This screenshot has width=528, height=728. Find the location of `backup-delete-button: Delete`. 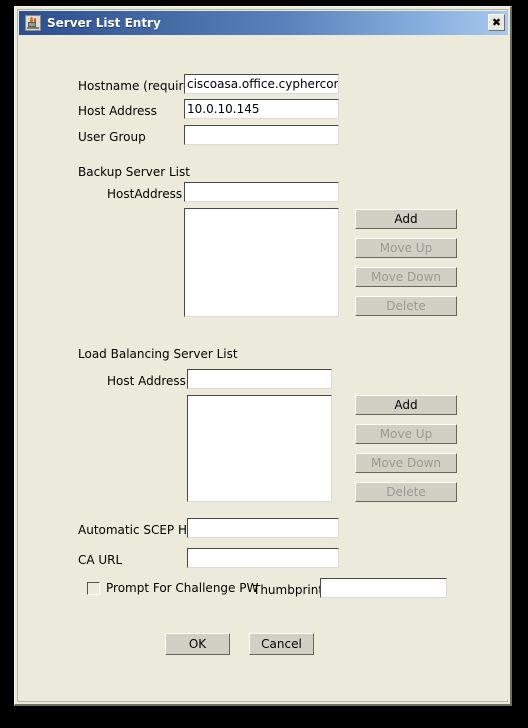

backup-delete-button: Delete is located at coordinates (406, 306).